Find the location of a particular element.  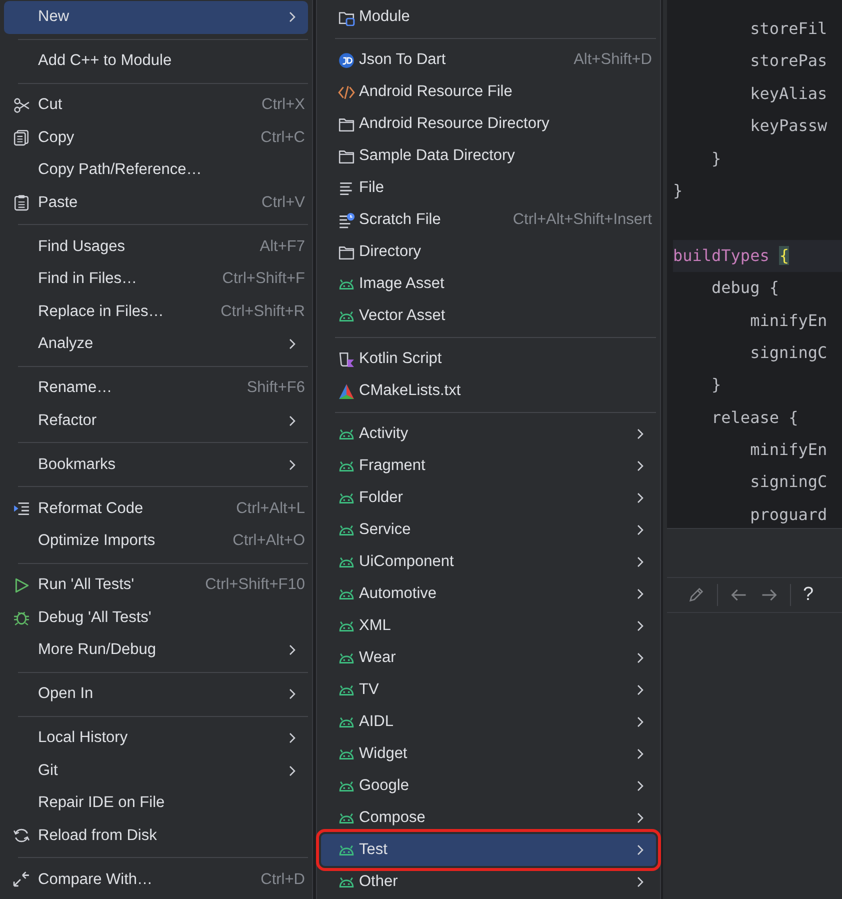

shortcut-hint: Ctrl+D is located at coordinates (282, 879).